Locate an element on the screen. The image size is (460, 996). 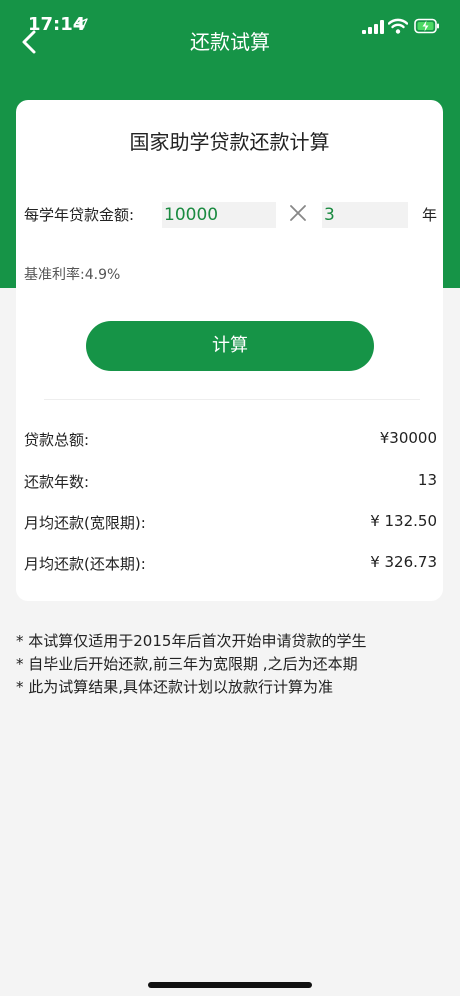
total-loan-label: 贷款总额: is located at coordinates (57, 440).